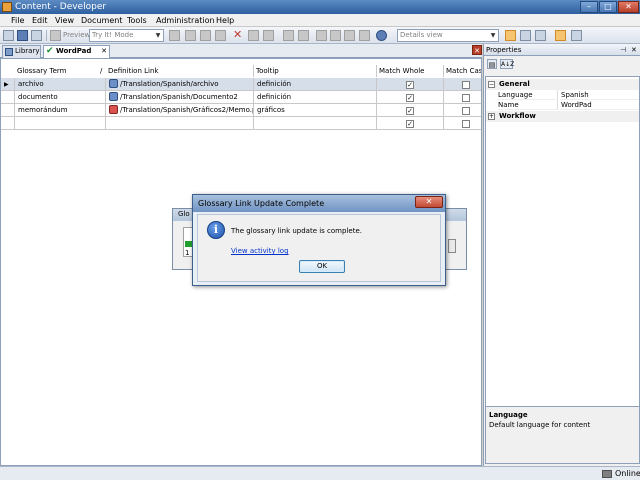 This screenshot has height=480, width=640. I want to click on cut-icon, so click(190, 35).